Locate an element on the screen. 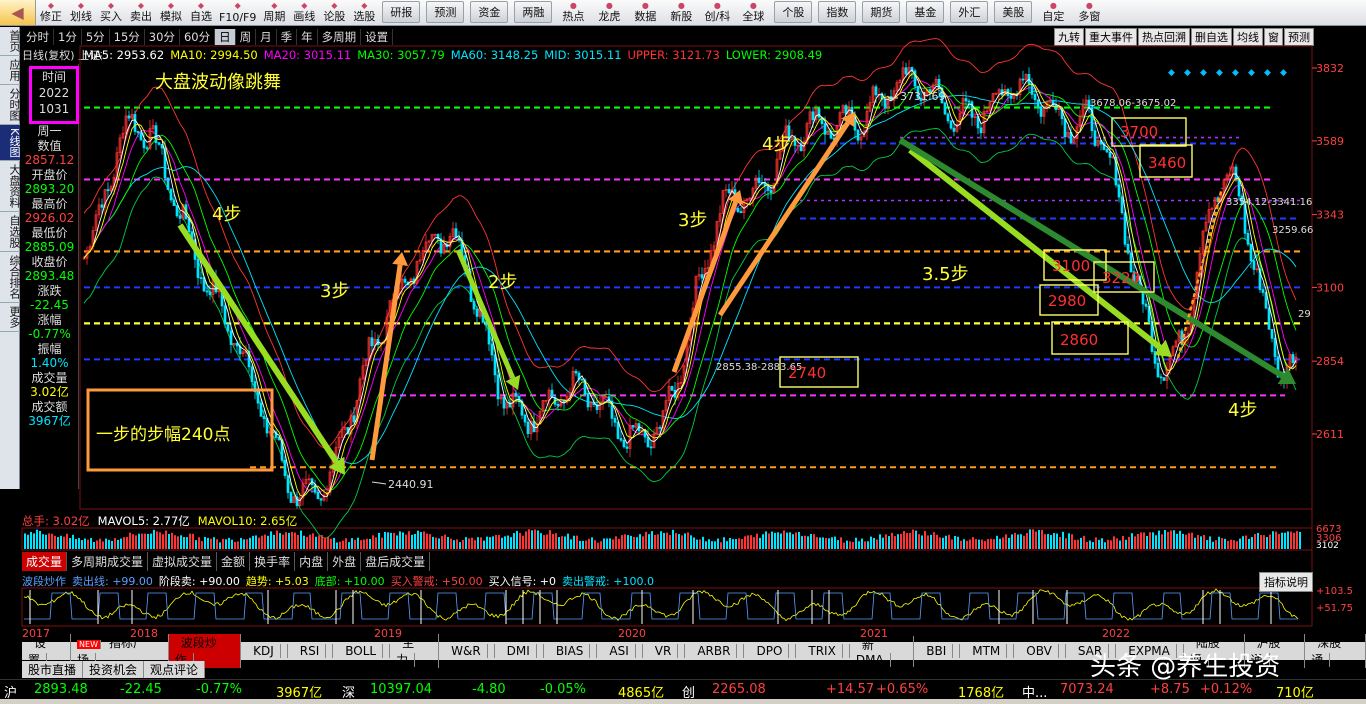 The width and height of the screenshot is (1366, 704). news-tab-2: 观点评论 is located at coordinates (175, 669).